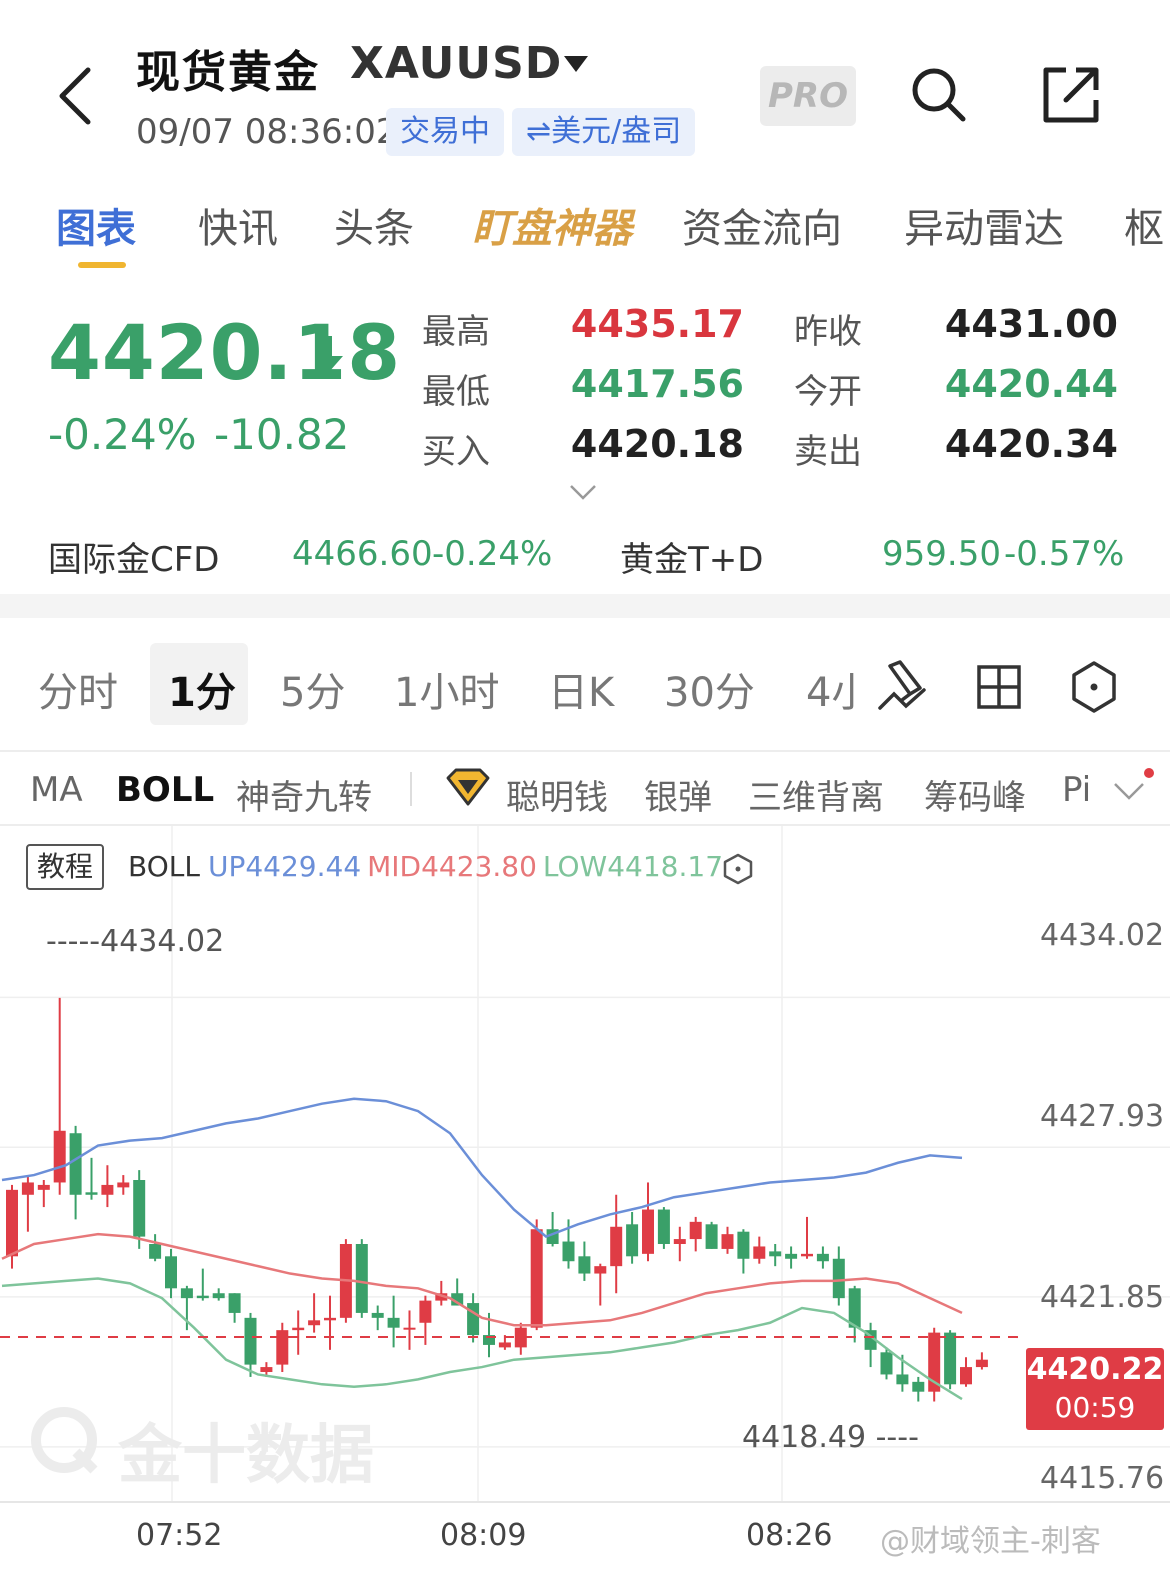  Describe the element at coordinates (179, 1535) in the screenshot. I see `x-axis-tick: 07:52` at that location.